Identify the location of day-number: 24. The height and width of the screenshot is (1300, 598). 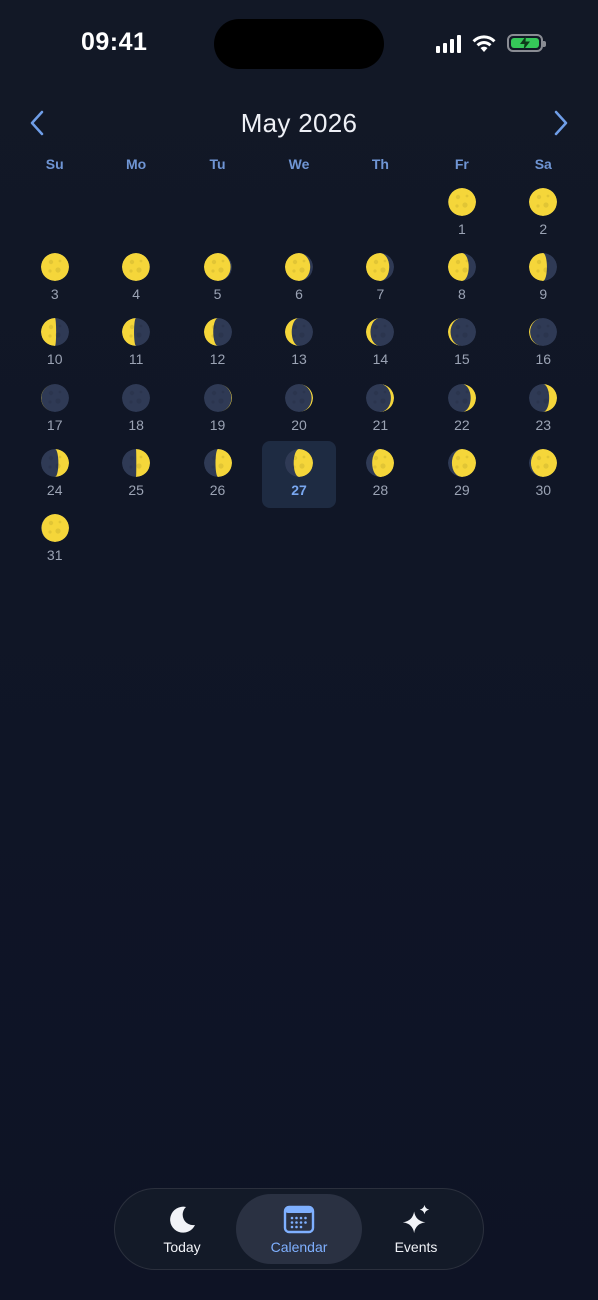
(54, 489).